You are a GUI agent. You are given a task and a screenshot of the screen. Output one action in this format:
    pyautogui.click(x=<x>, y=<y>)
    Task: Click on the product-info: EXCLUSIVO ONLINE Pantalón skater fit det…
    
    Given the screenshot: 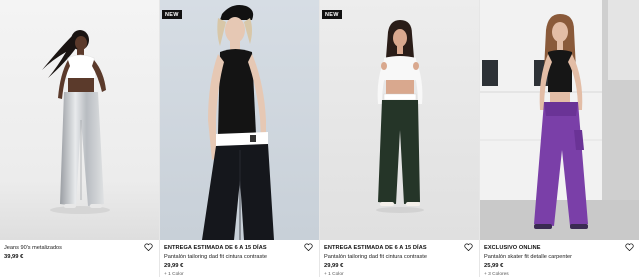 What is the action you would take?
    pyautogui.click(x=560, y=260)
    